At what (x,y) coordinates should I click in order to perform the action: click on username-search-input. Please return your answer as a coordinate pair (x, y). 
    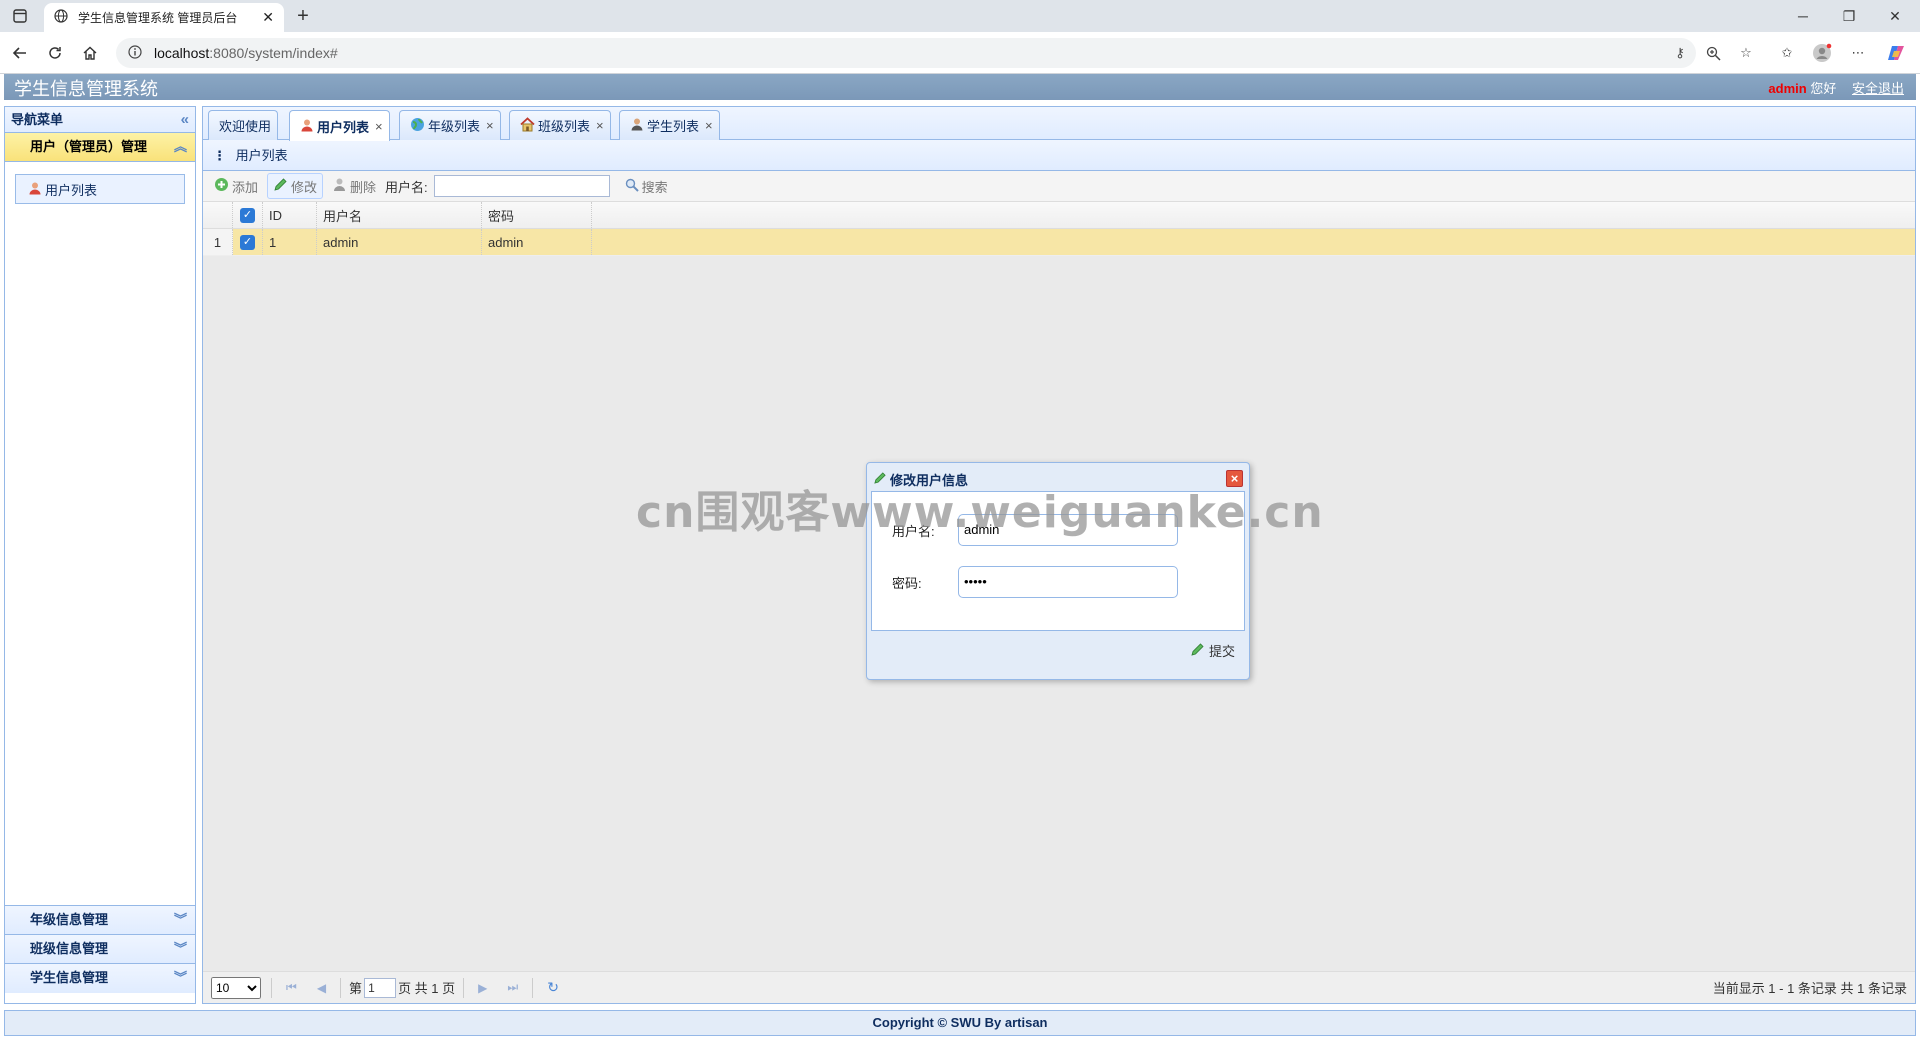
    Looking at the image, I should click on (521, 186).